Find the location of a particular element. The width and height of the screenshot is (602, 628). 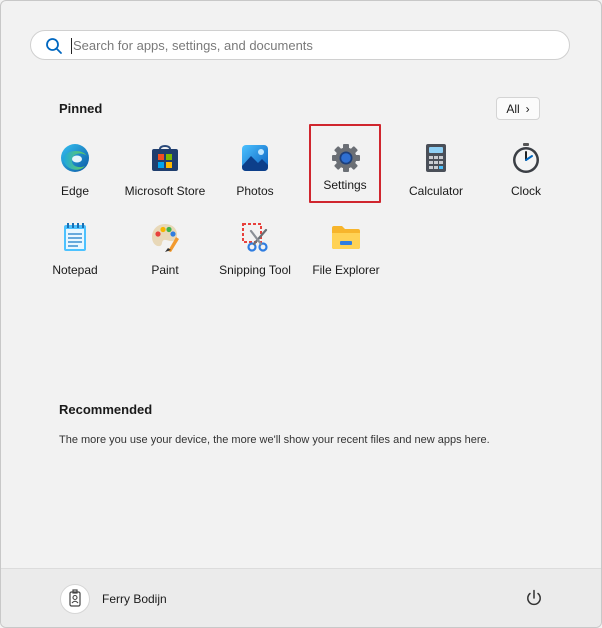

notepad-icon is located at coordinates (75, 237).